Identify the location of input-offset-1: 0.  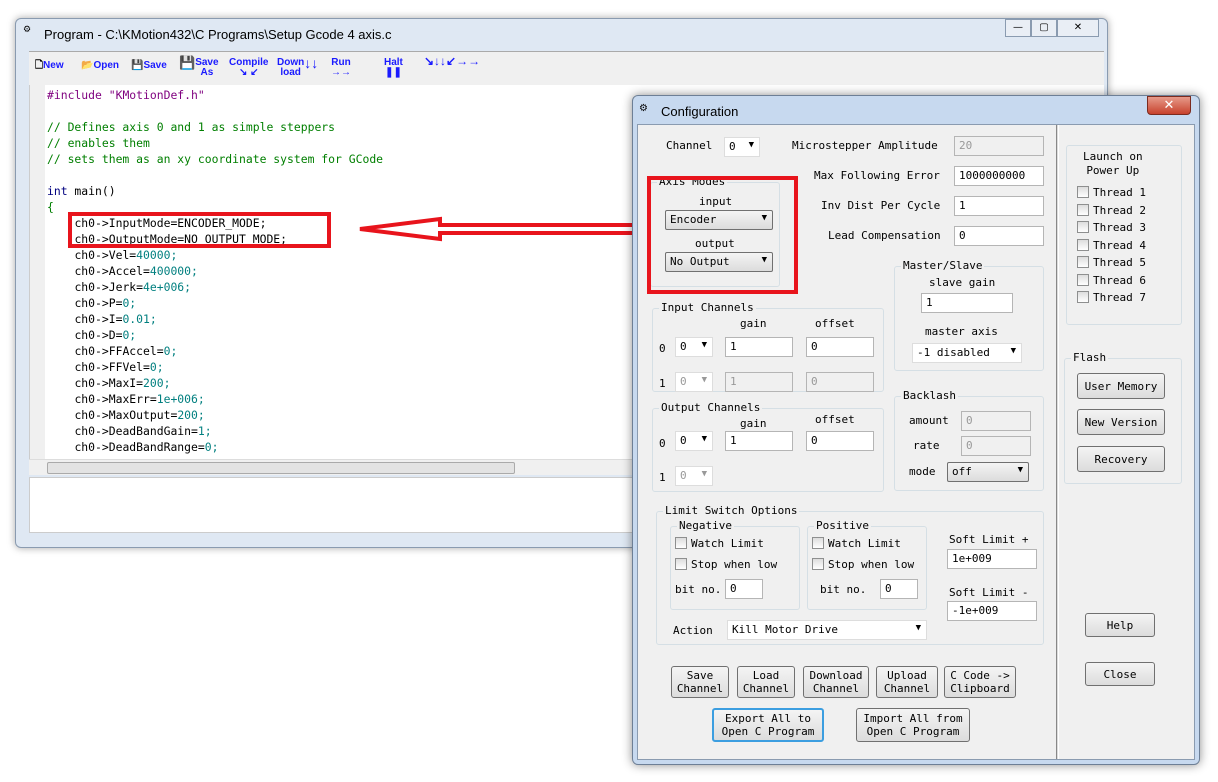
(840, 382).